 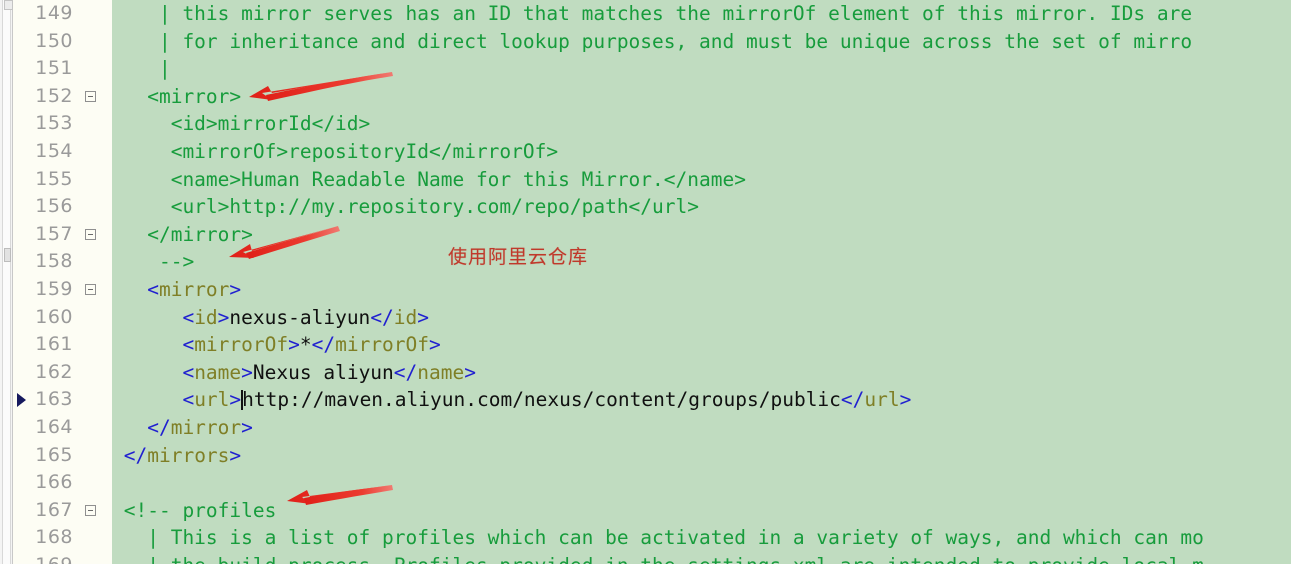 I want to click on code-line: -->, so click(x=701, y=262).